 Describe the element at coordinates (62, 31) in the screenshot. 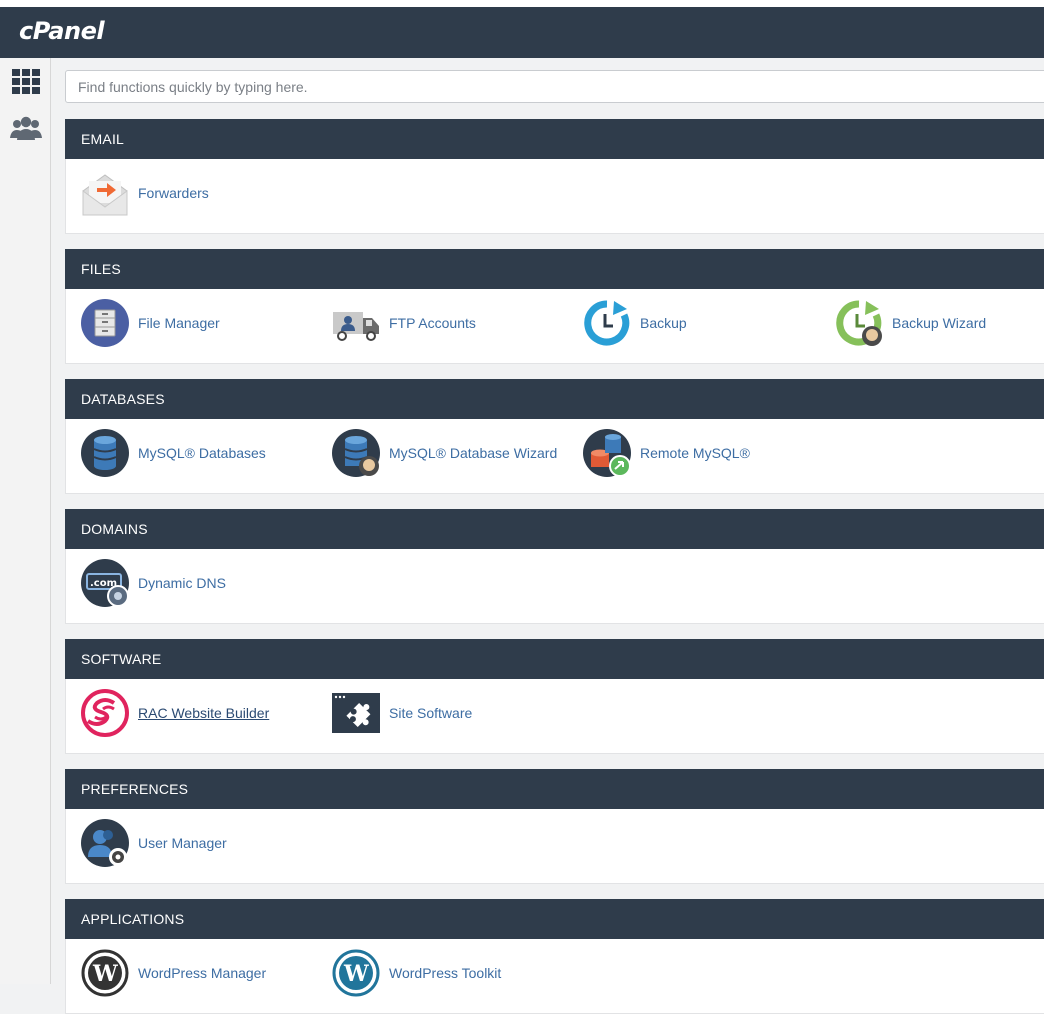

I see `cpanel-logo: cPanel` at that location.